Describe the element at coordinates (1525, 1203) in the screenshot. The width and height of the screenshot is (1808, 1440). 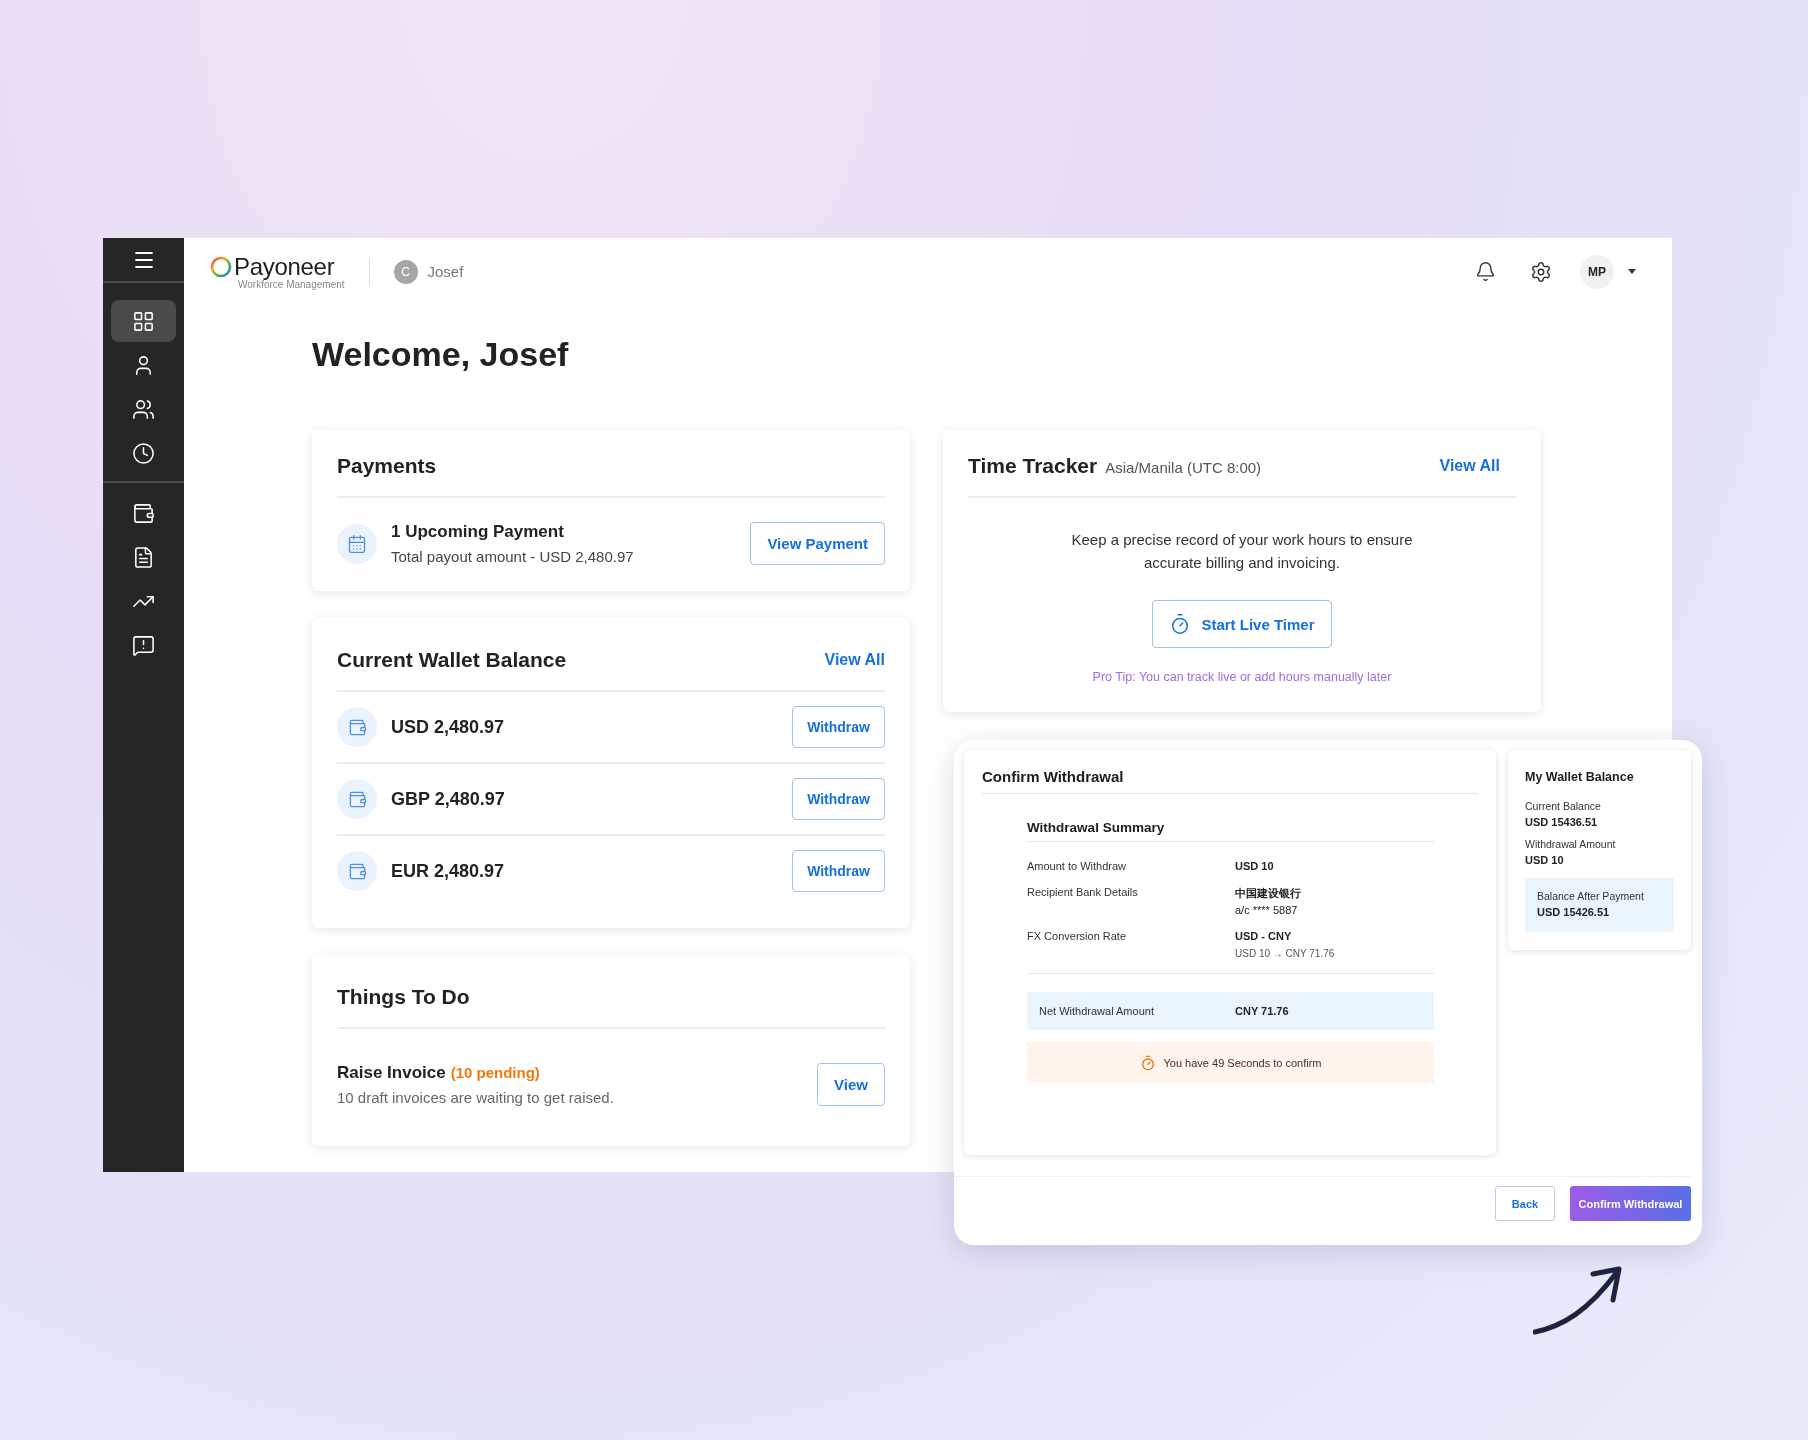
I see `back-button: Back` at that location.